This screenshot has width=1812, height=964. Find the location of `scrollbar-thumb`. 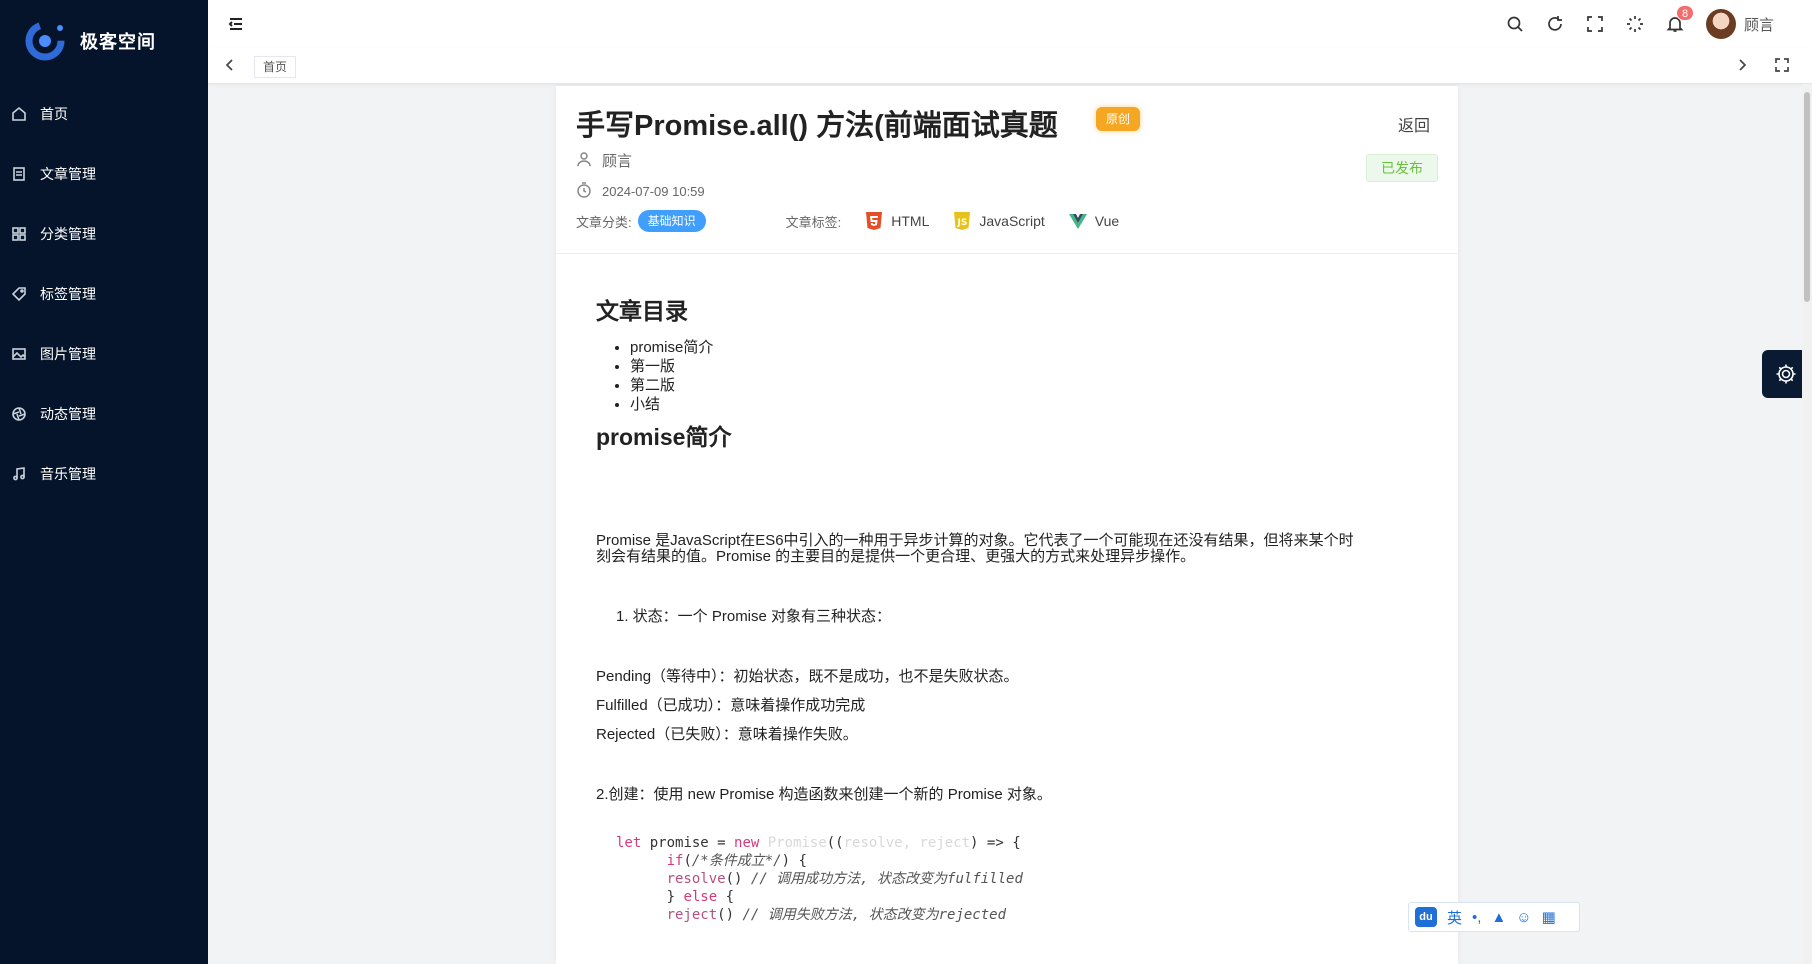

scrollbar-thumb is located at coordinates (1807, 197).